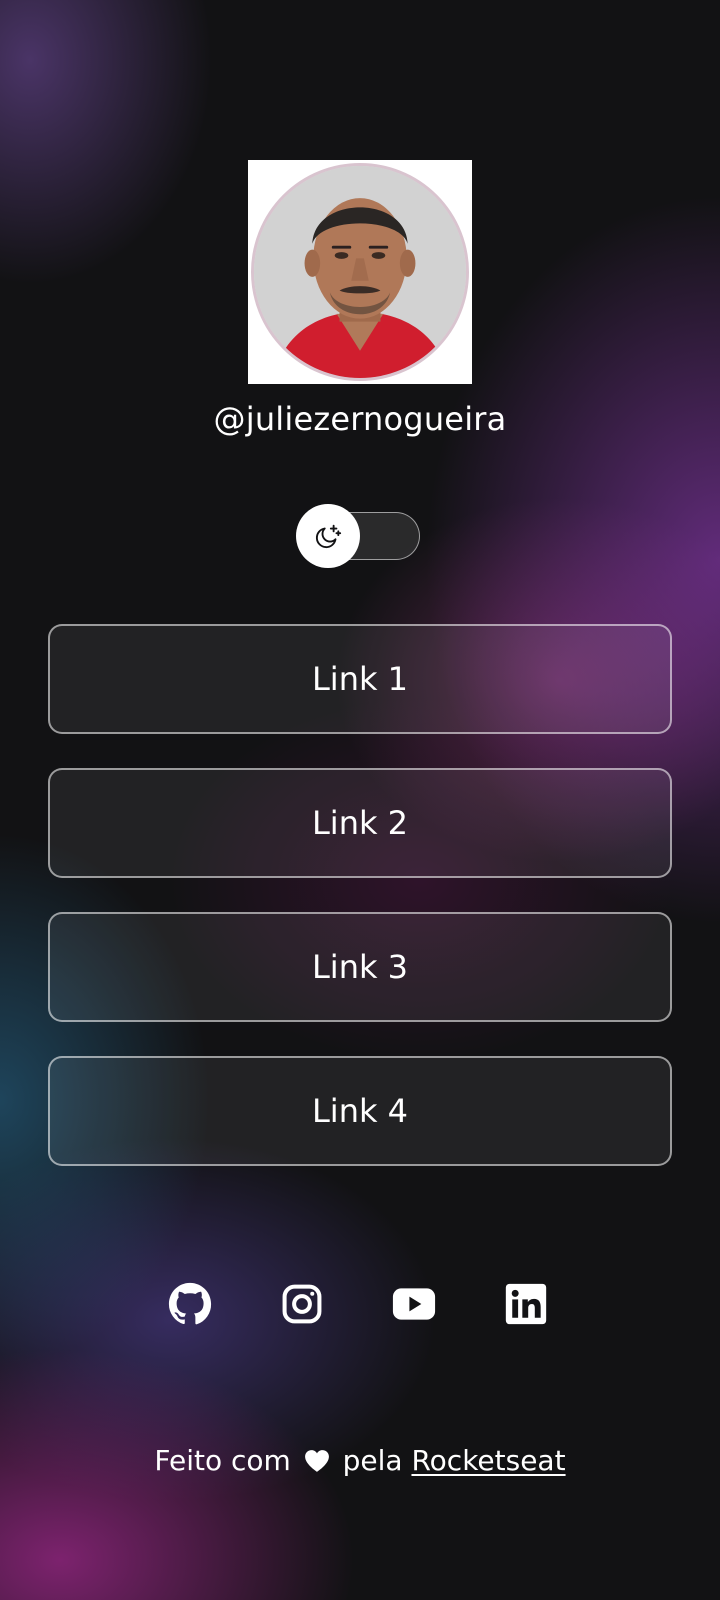  I want to click on github-link, so click(190, 1304).